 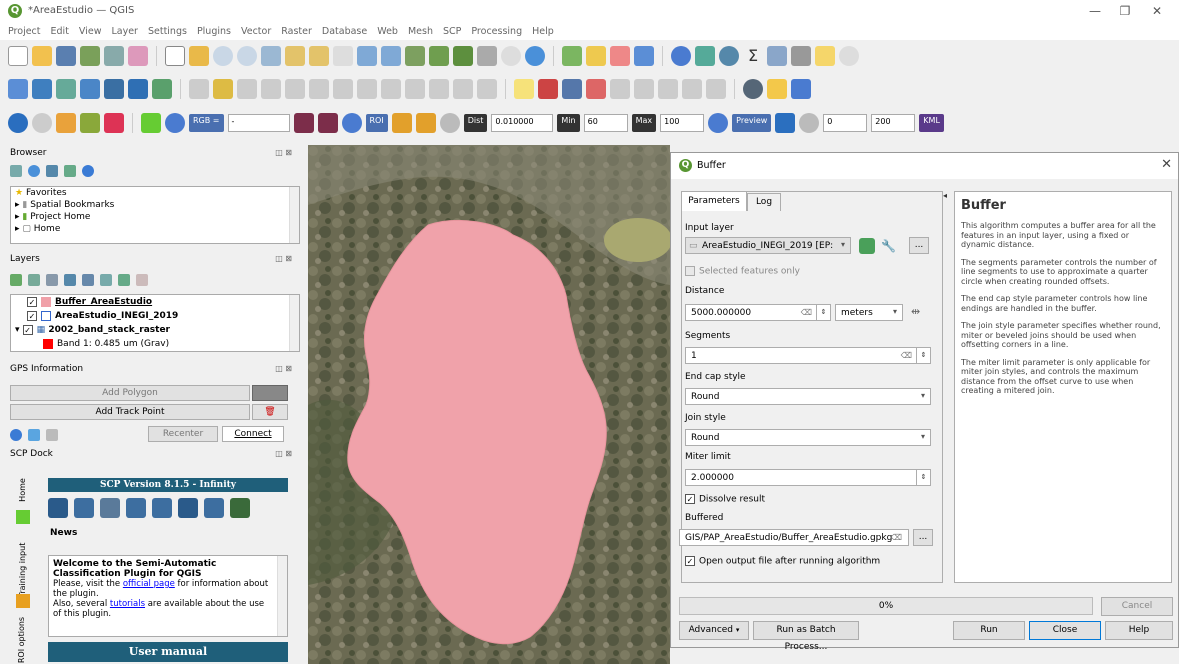 What do you see at coordinates (931, 123) in the screenshot?
I see `kml-label: KML` at bounding box center [931, 123].